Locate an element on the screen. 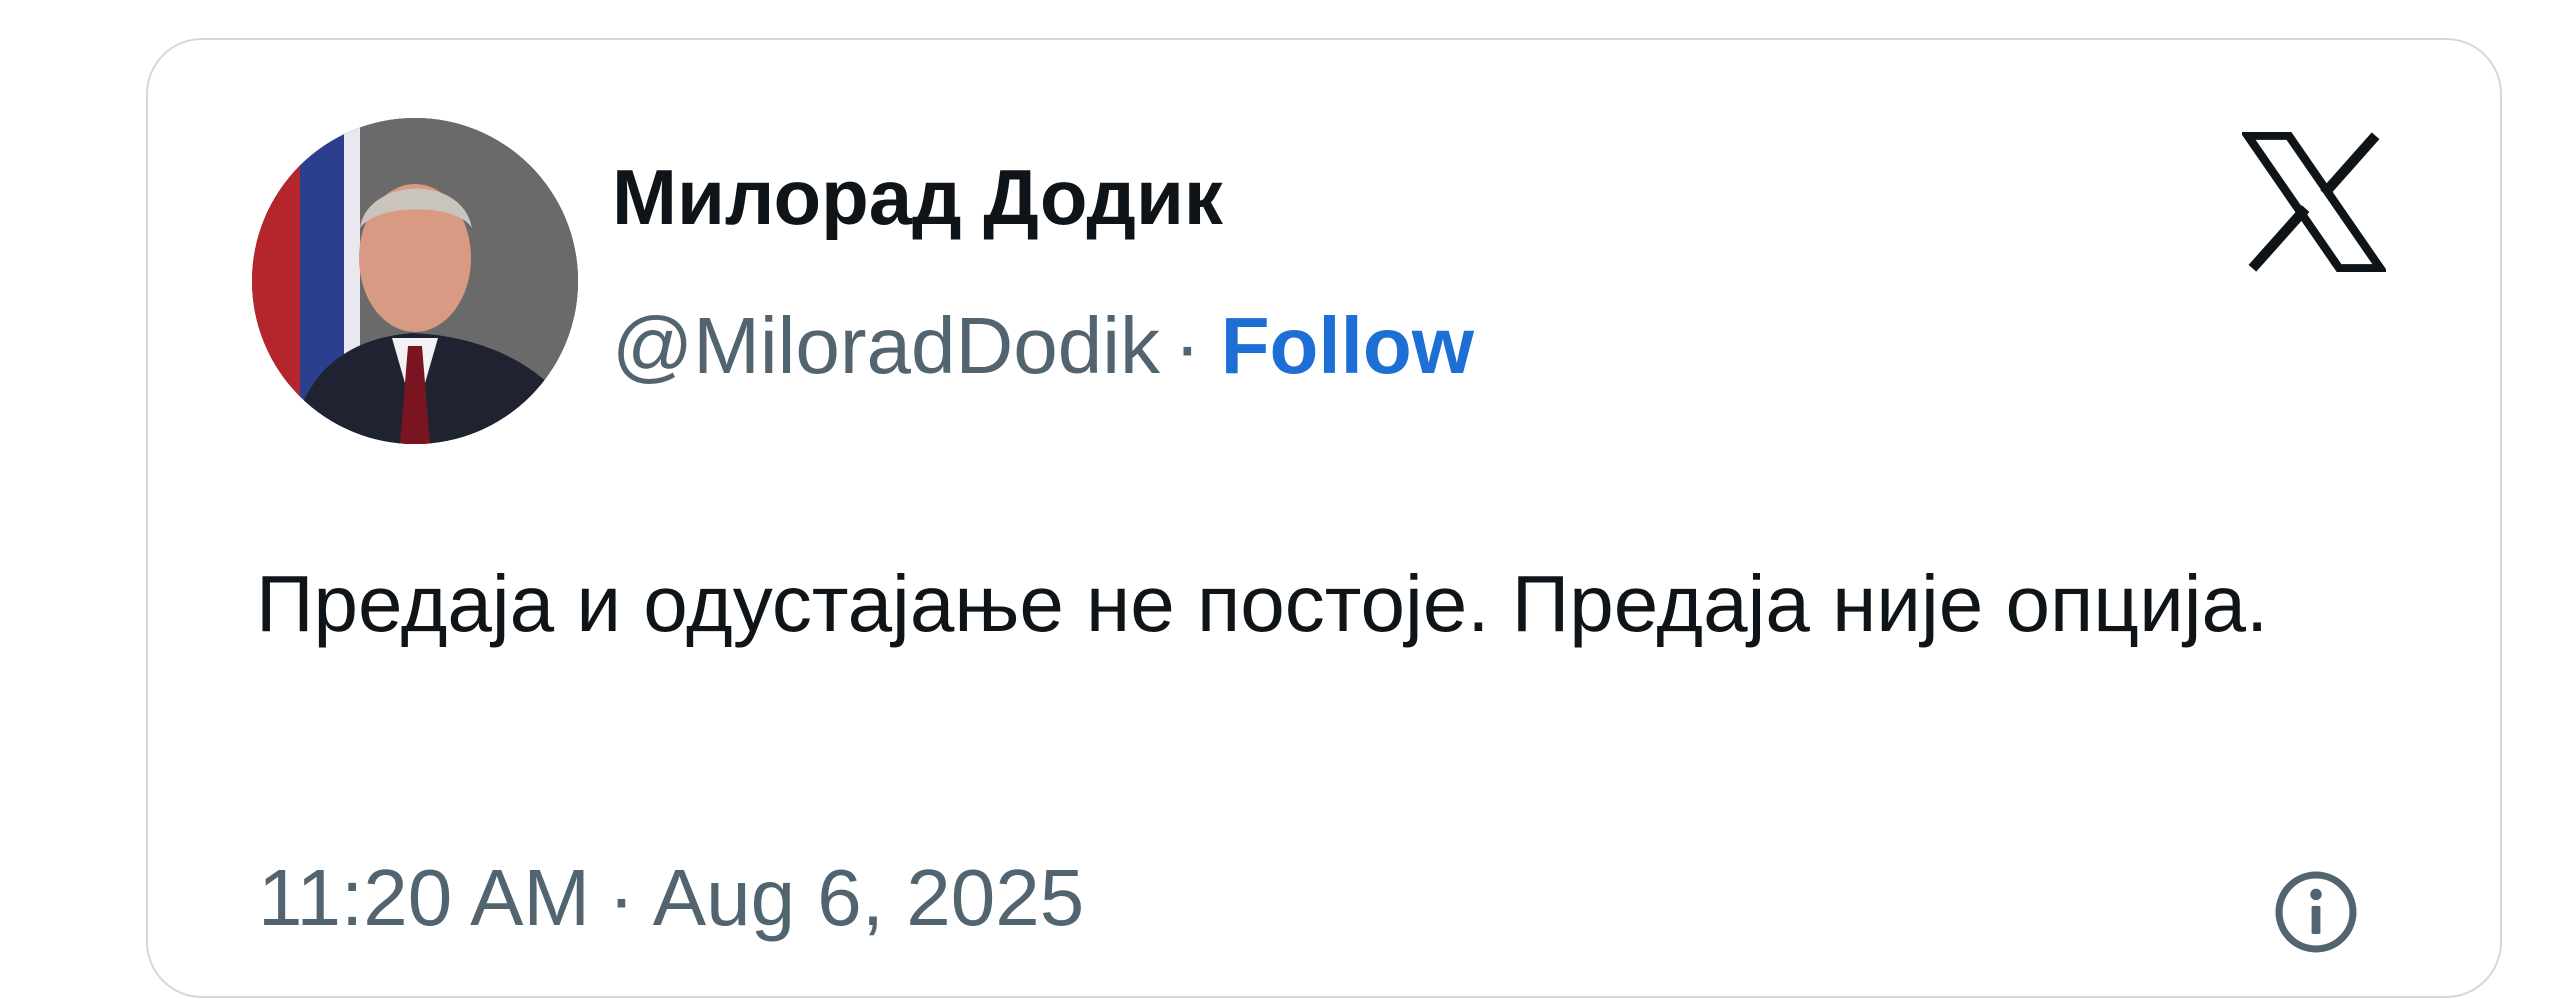  tweet-date: Aug 6, 2025 is located at coordinates (868, 897).